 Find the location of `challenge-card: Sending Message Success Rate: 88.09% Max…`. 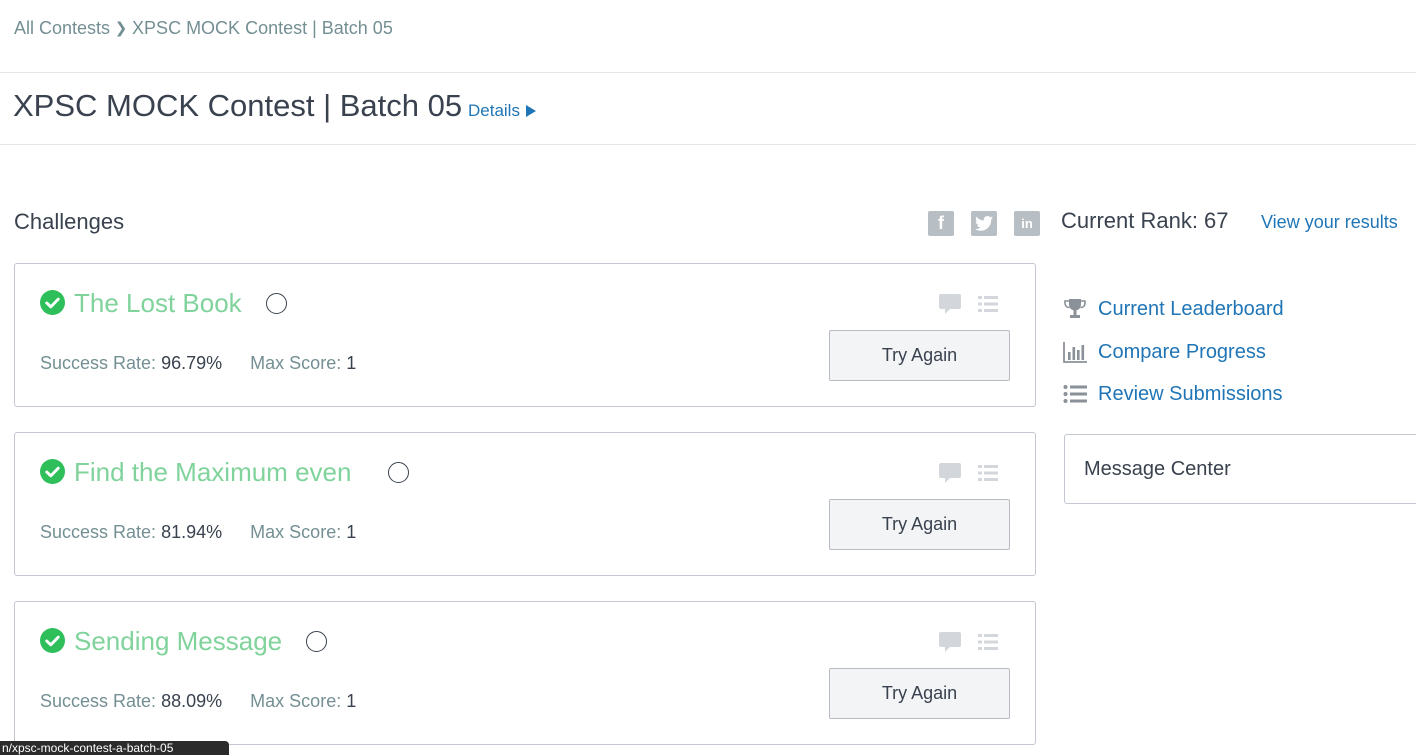

challenge-card: Sending Message Success Rate: 88.09% Max… is located at coordinates (525, 673).